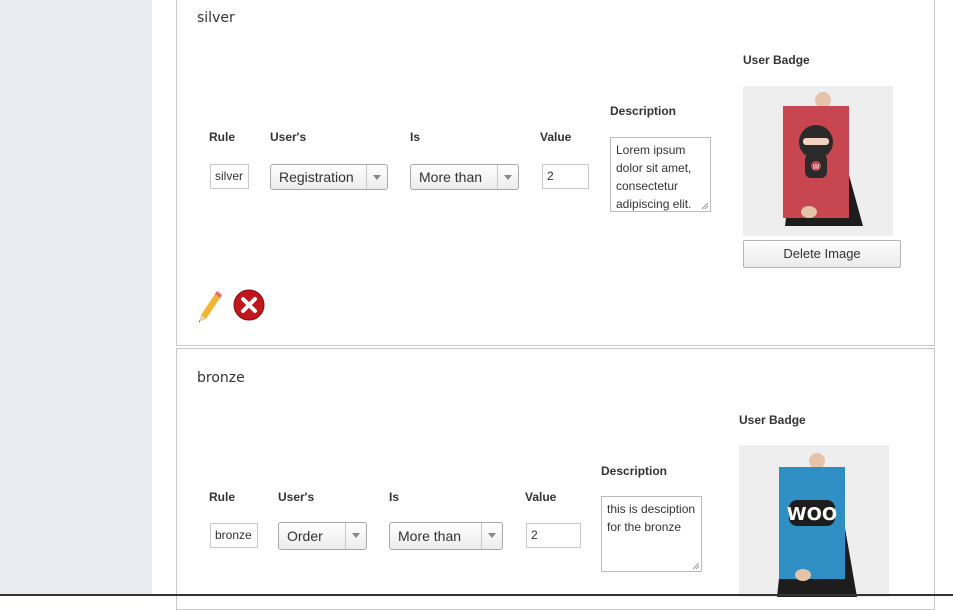 The height and width of the screenshot is (610, 953). What do you see at coordinates (249, 305) in the screenshot?
I see `delete-x-icon` at bounding box center [249, 305].